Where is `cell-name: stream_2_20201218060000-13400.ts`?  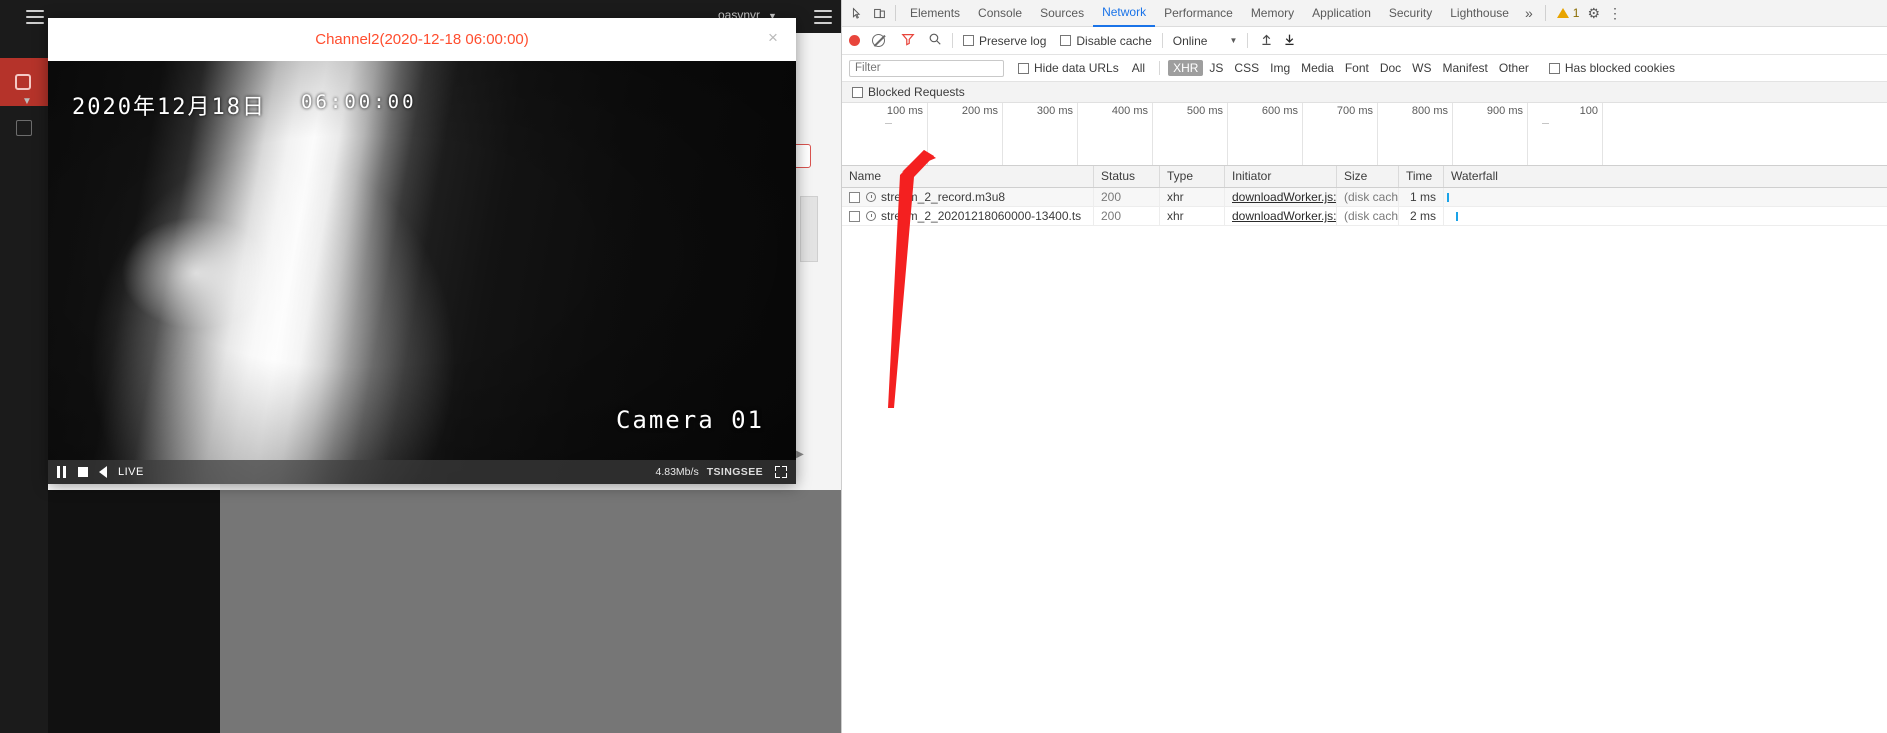
cell-name: stream_2_20201218060000-13400.ts is located at coordinates (968, 216).